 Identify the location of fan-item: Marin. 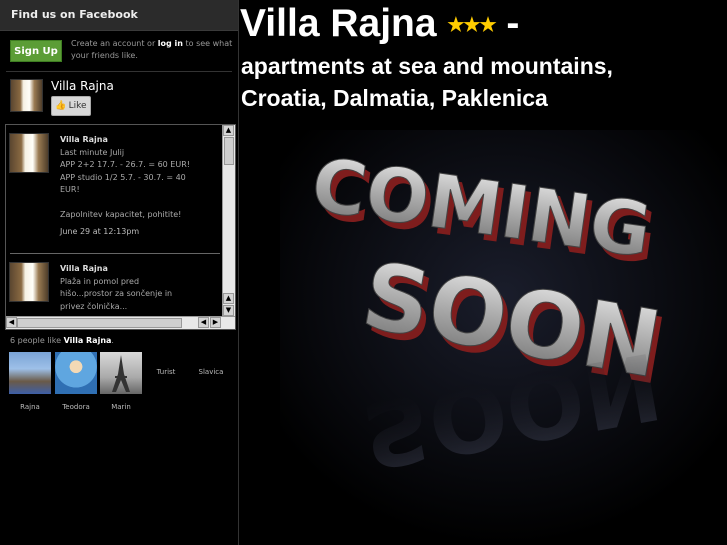
(121, 381).